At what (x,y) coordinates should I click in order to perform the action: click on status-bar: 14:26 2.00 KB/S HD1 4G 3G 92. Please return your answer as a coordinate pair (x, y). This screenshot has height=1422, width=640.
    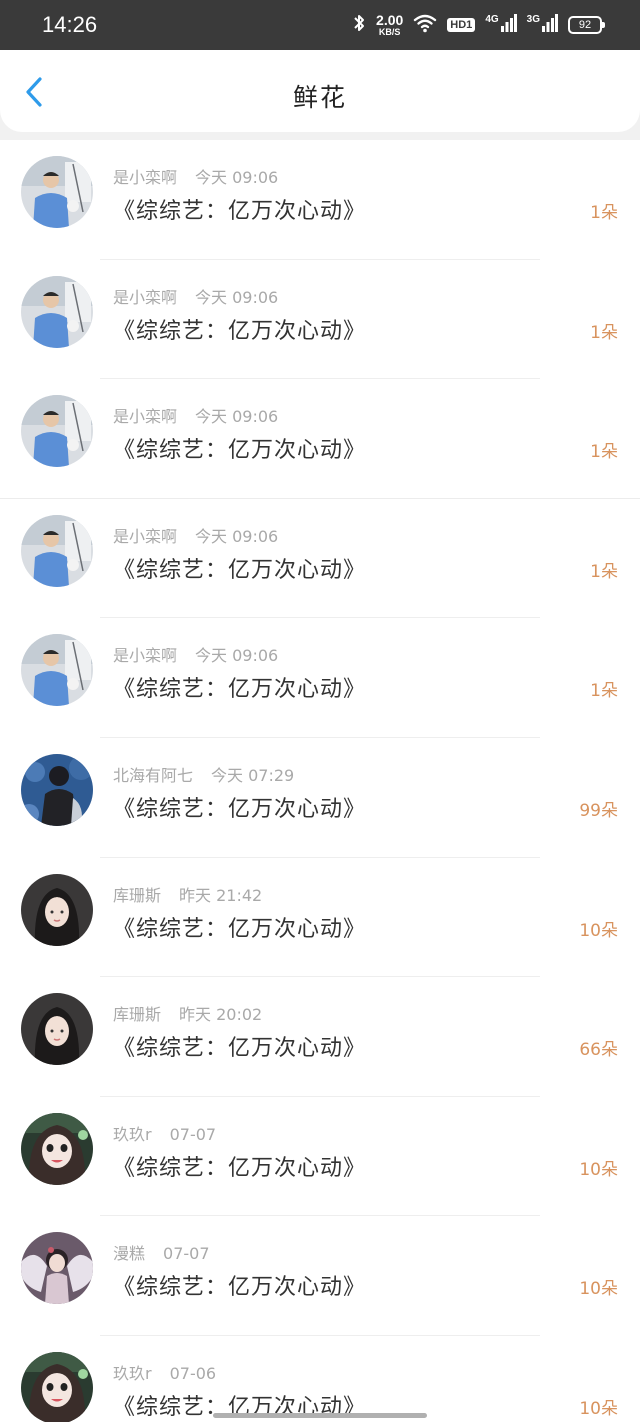
    Looking at the image, I should click on (320, 25).